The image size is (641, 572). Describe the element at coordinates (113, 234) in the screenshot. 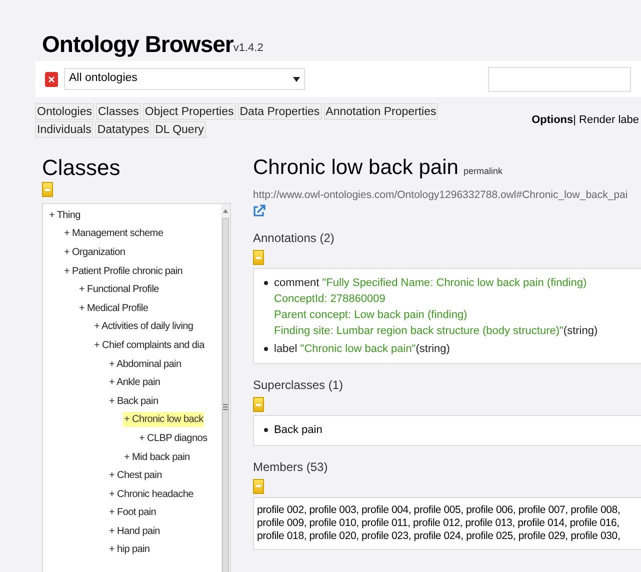

I see `tree-item: + Management scheme` at that location.